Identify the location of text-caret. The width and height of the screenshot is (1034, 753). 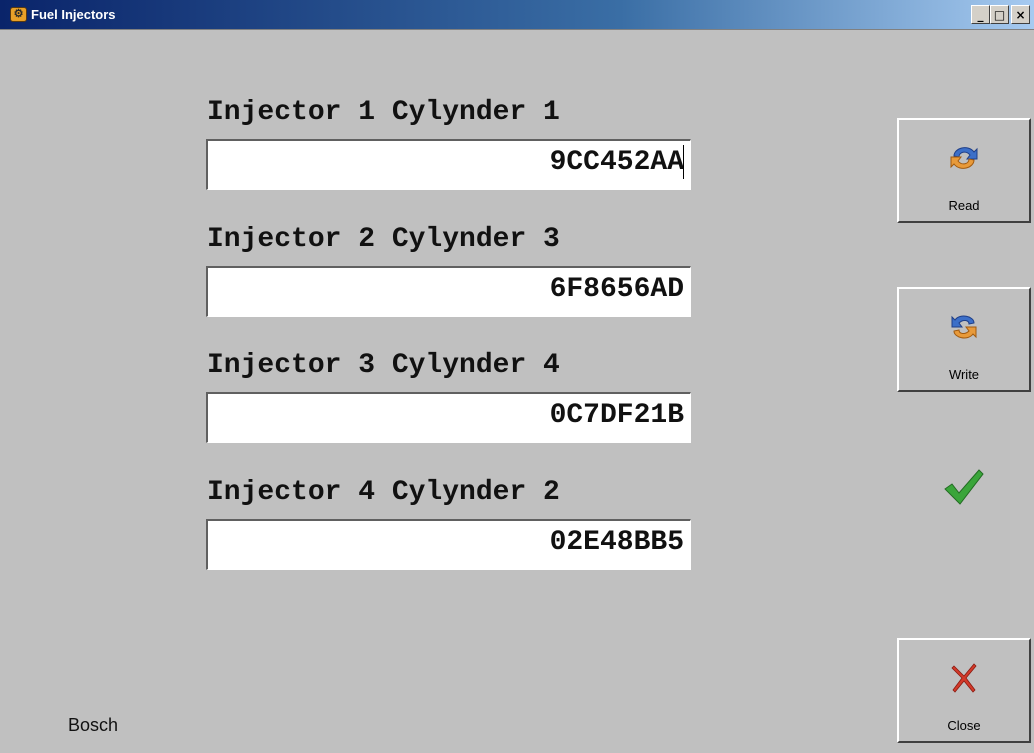
(683, 161).